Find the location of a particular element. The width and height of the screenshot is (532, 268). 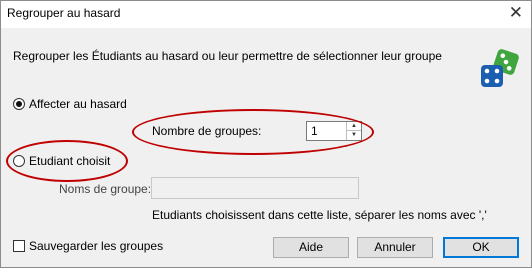

close-icon: ✕ is located at coordinates (516, 13).